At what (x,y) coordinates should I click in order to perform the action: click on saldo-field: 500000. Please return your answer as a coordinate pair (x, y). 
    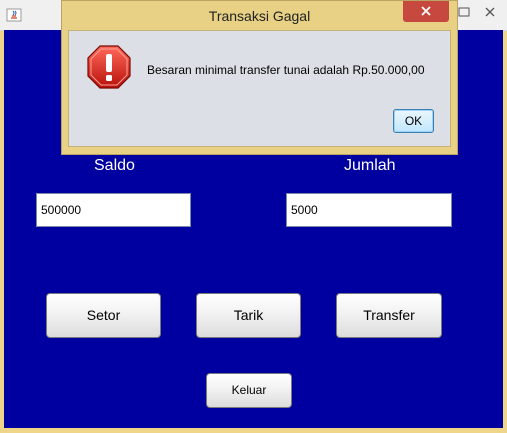
    Looking at the image, I should click on (113, 210).